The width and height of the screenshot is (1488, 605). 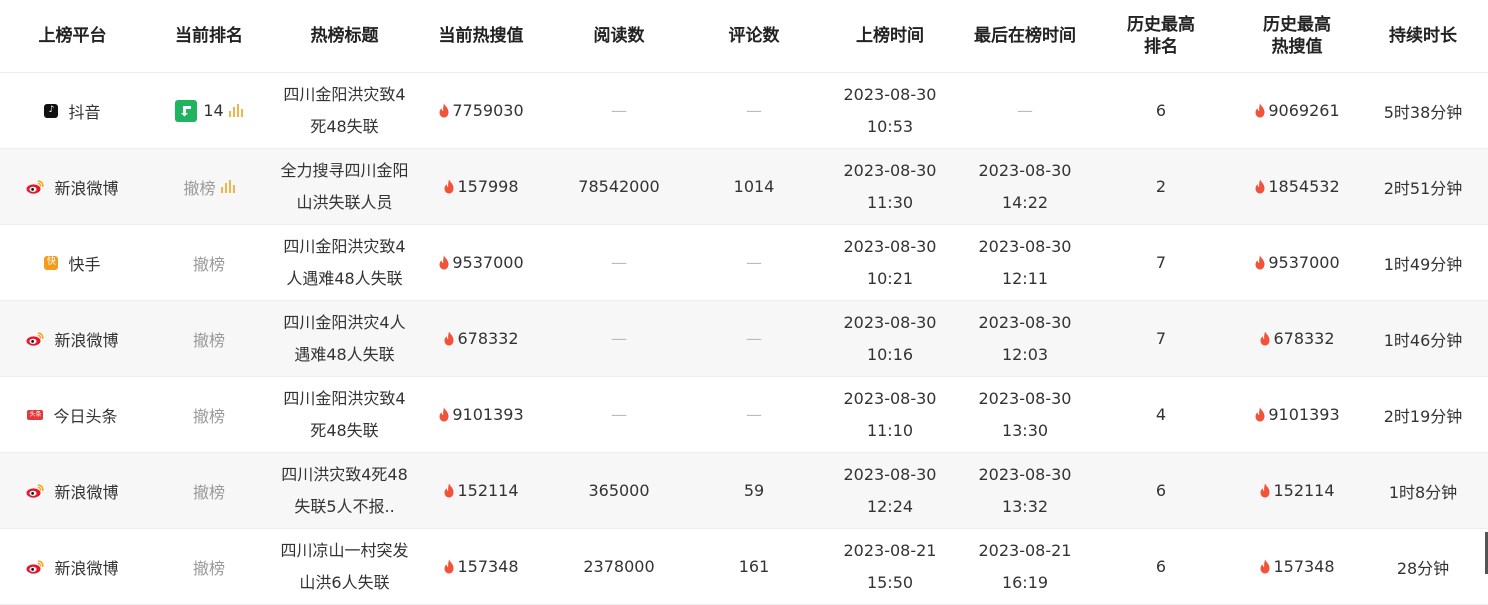 I want to click on column-header: 当前排名, so click(x=209, y=36).